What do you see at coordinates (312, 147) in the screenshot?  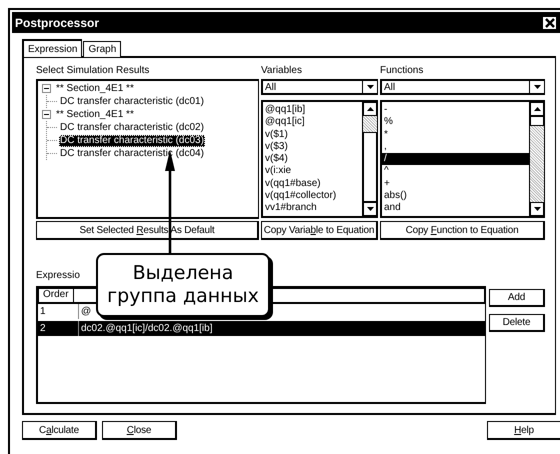 I see `list-item: v($3)` at bounding box center [312, 147].